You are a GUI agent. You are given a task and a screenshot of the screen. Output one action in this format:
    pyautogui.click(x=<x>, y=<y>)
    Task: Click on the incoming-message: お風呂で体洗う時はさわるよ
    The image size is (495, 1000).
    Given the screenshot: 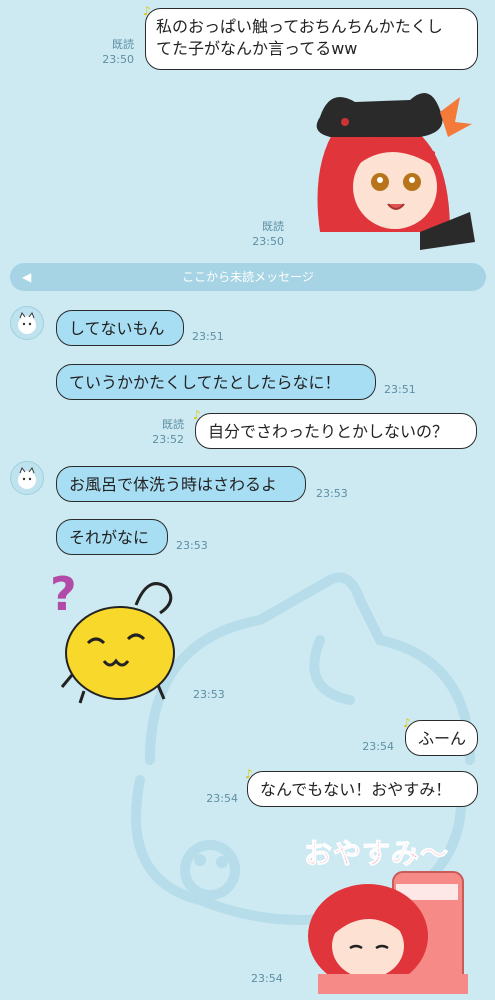 What is the action you would take?
    pyautogui.click(x=181, y=484)
    